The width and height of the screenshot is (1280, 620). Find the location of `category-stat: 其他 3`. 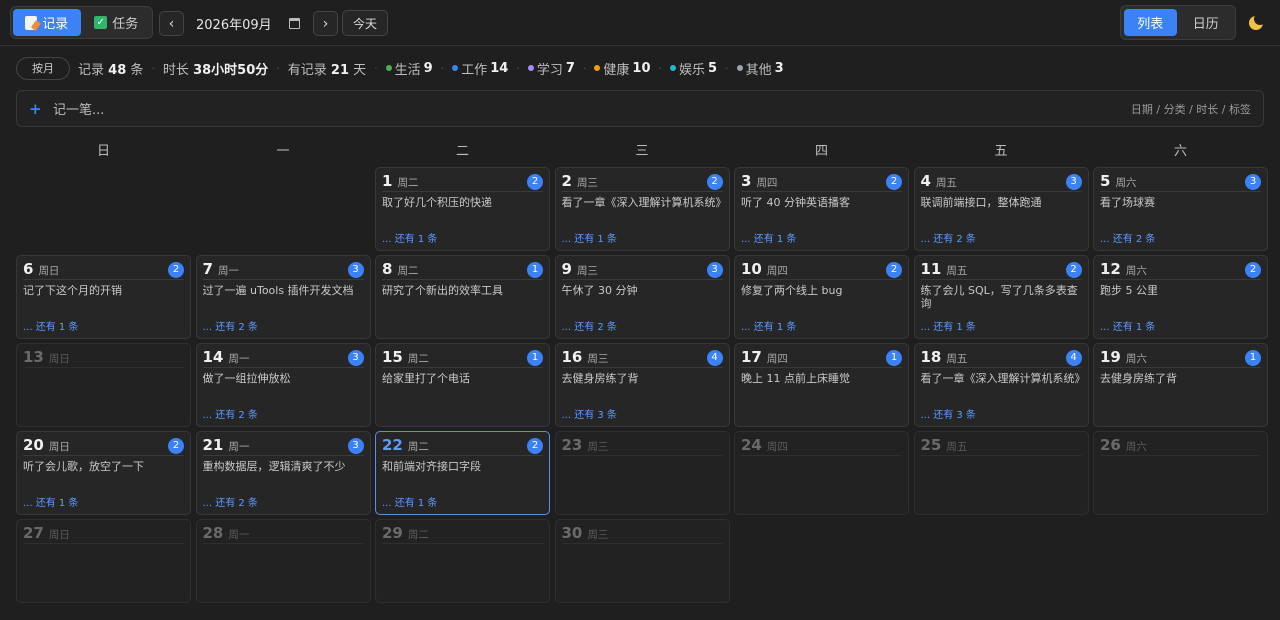

category-stat: 其他 3 is located at coordinates (760, 68).